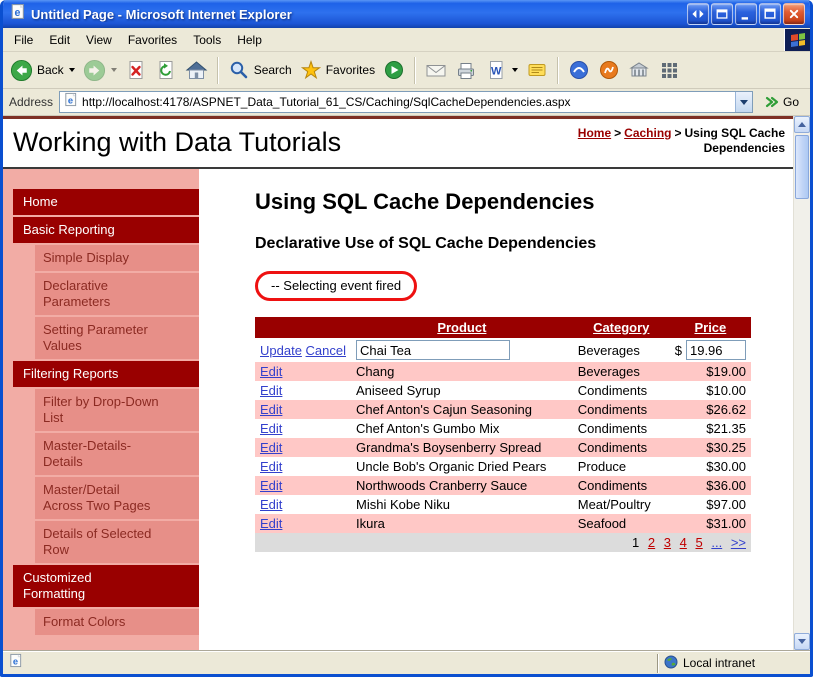 This screenshot has height=677, width=813. I want to click on vertical-scrollbar, so click(801, 383).